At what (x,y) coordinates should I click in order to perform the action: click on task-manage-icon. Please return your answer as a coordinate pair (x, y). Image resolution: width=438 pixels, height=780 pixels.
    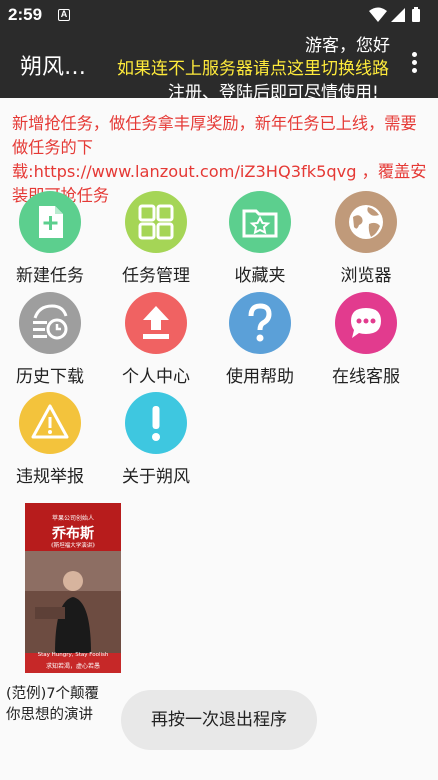
    Looking at the image, I should click on (156, 222).